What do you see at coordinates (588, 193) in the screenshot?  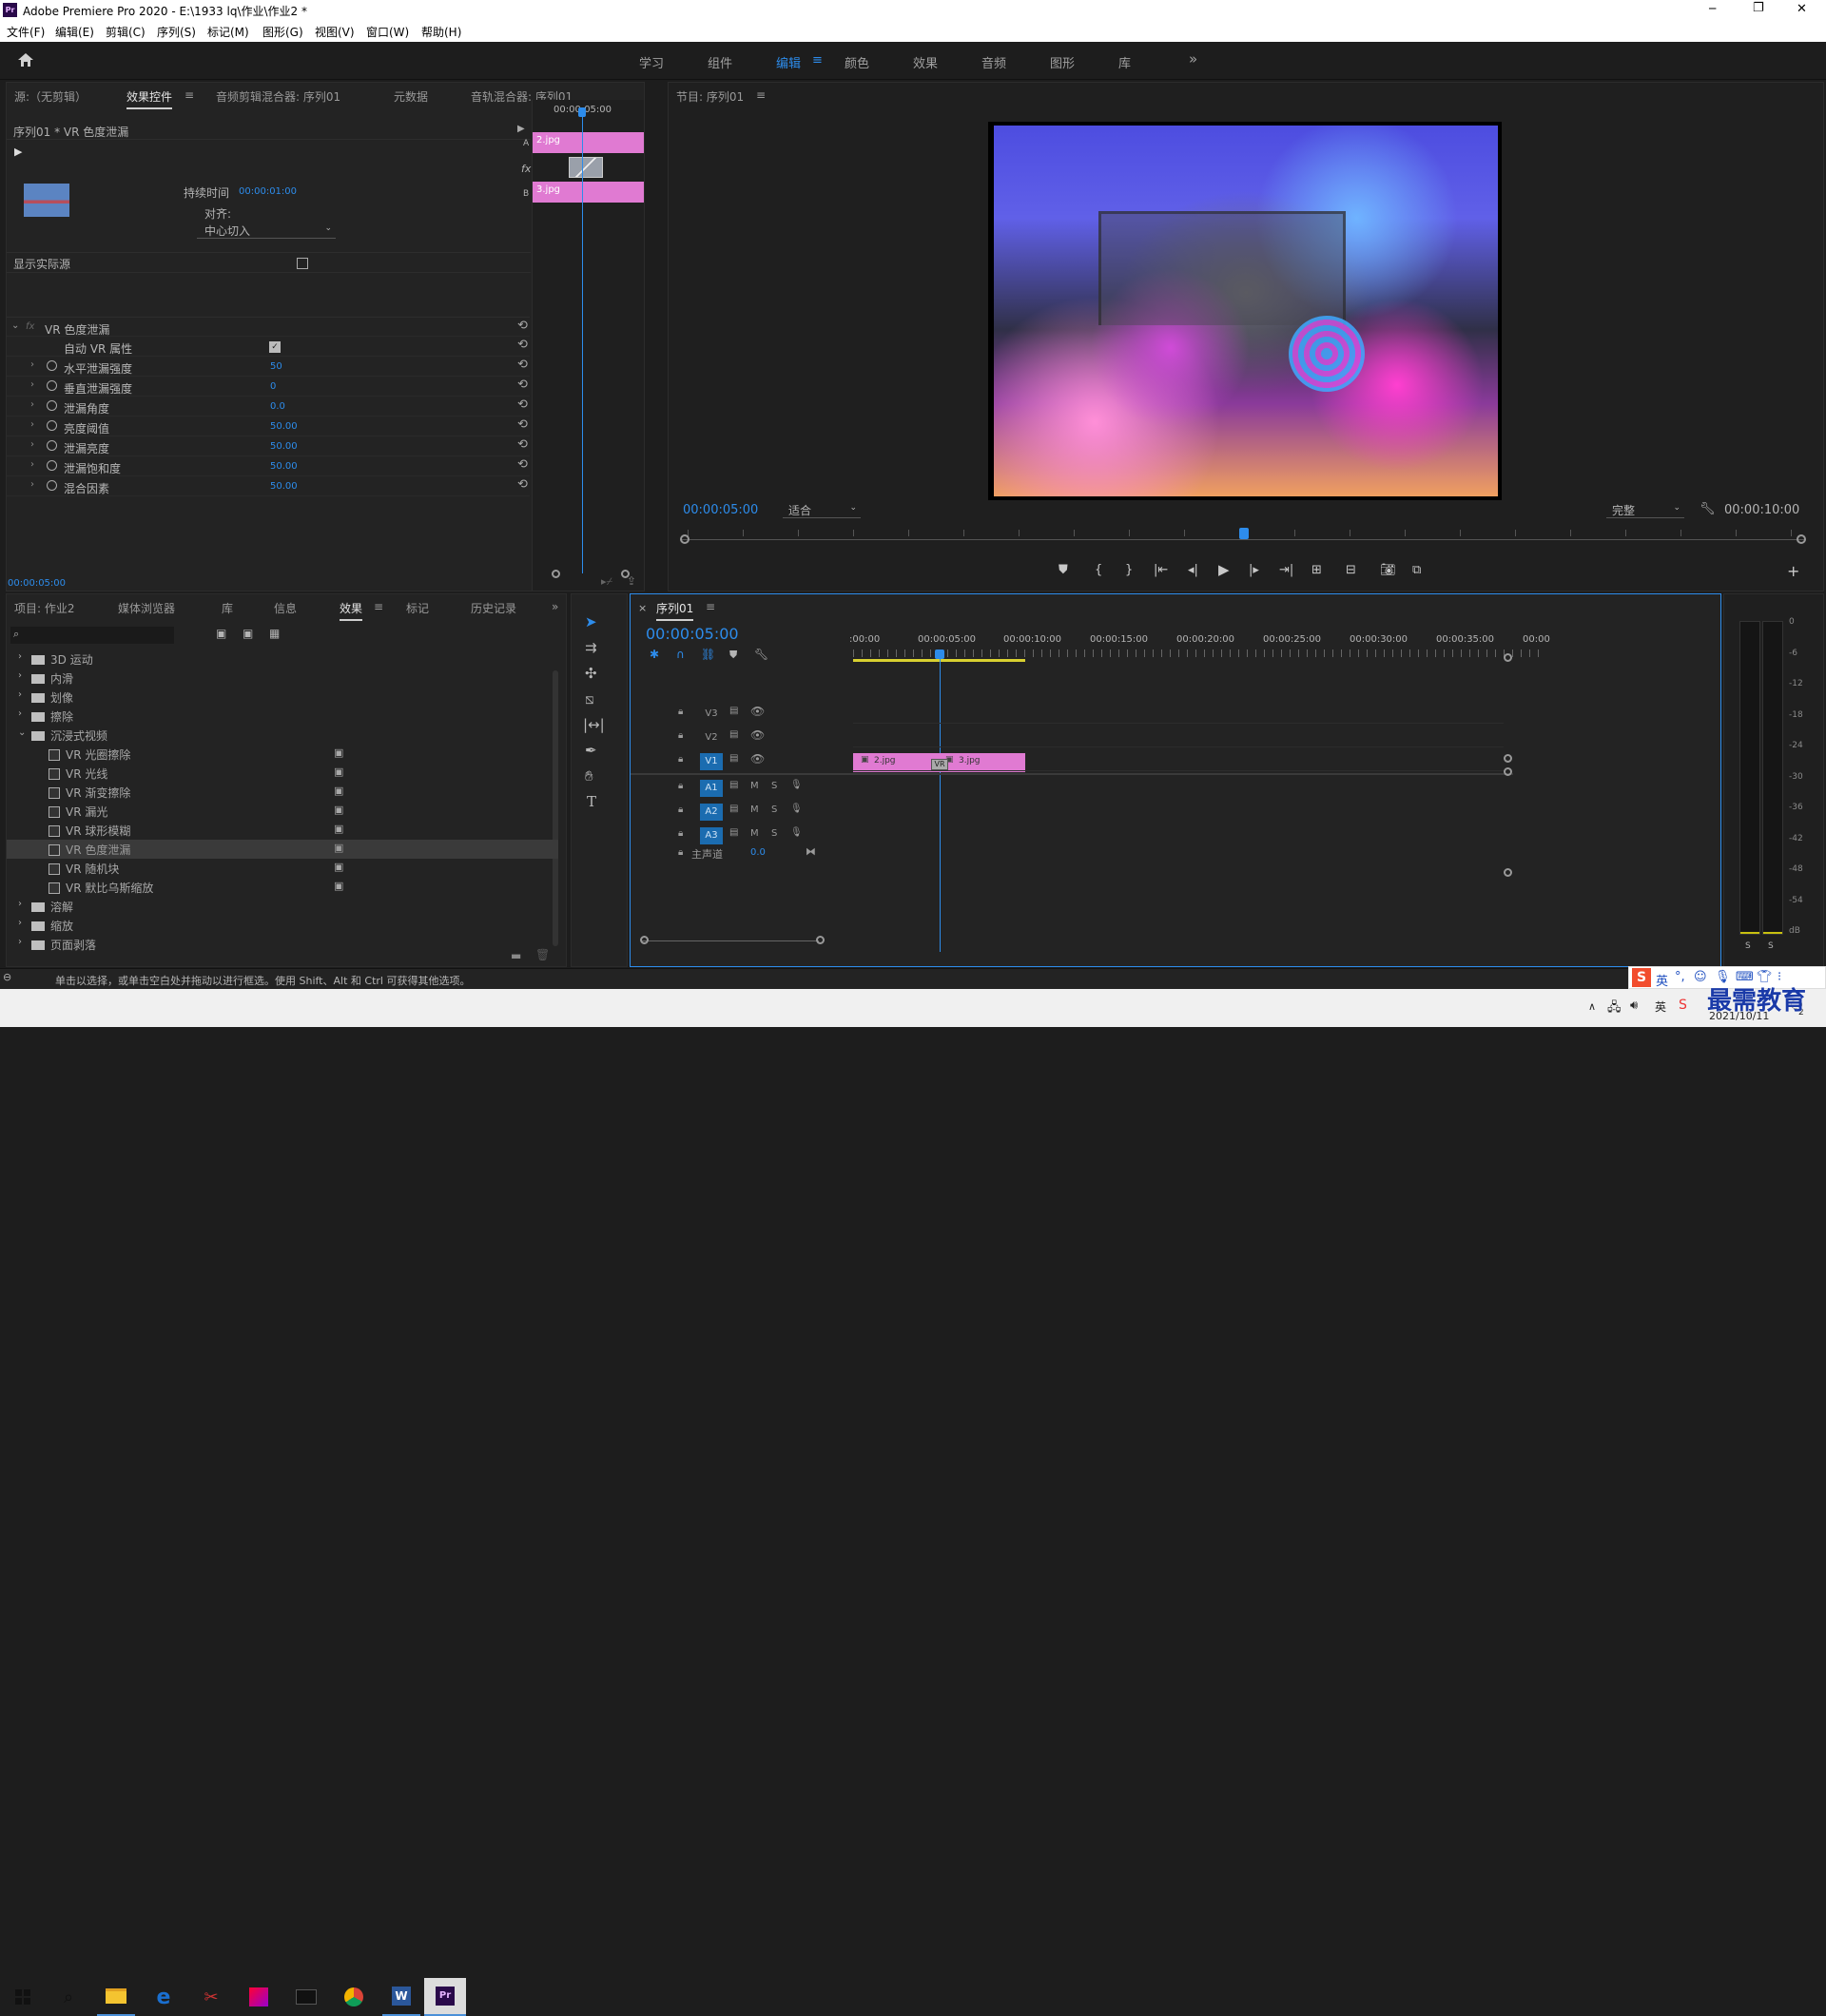 I see `mini-clip-b: 3.jpg` at bounding box center [588, 193].